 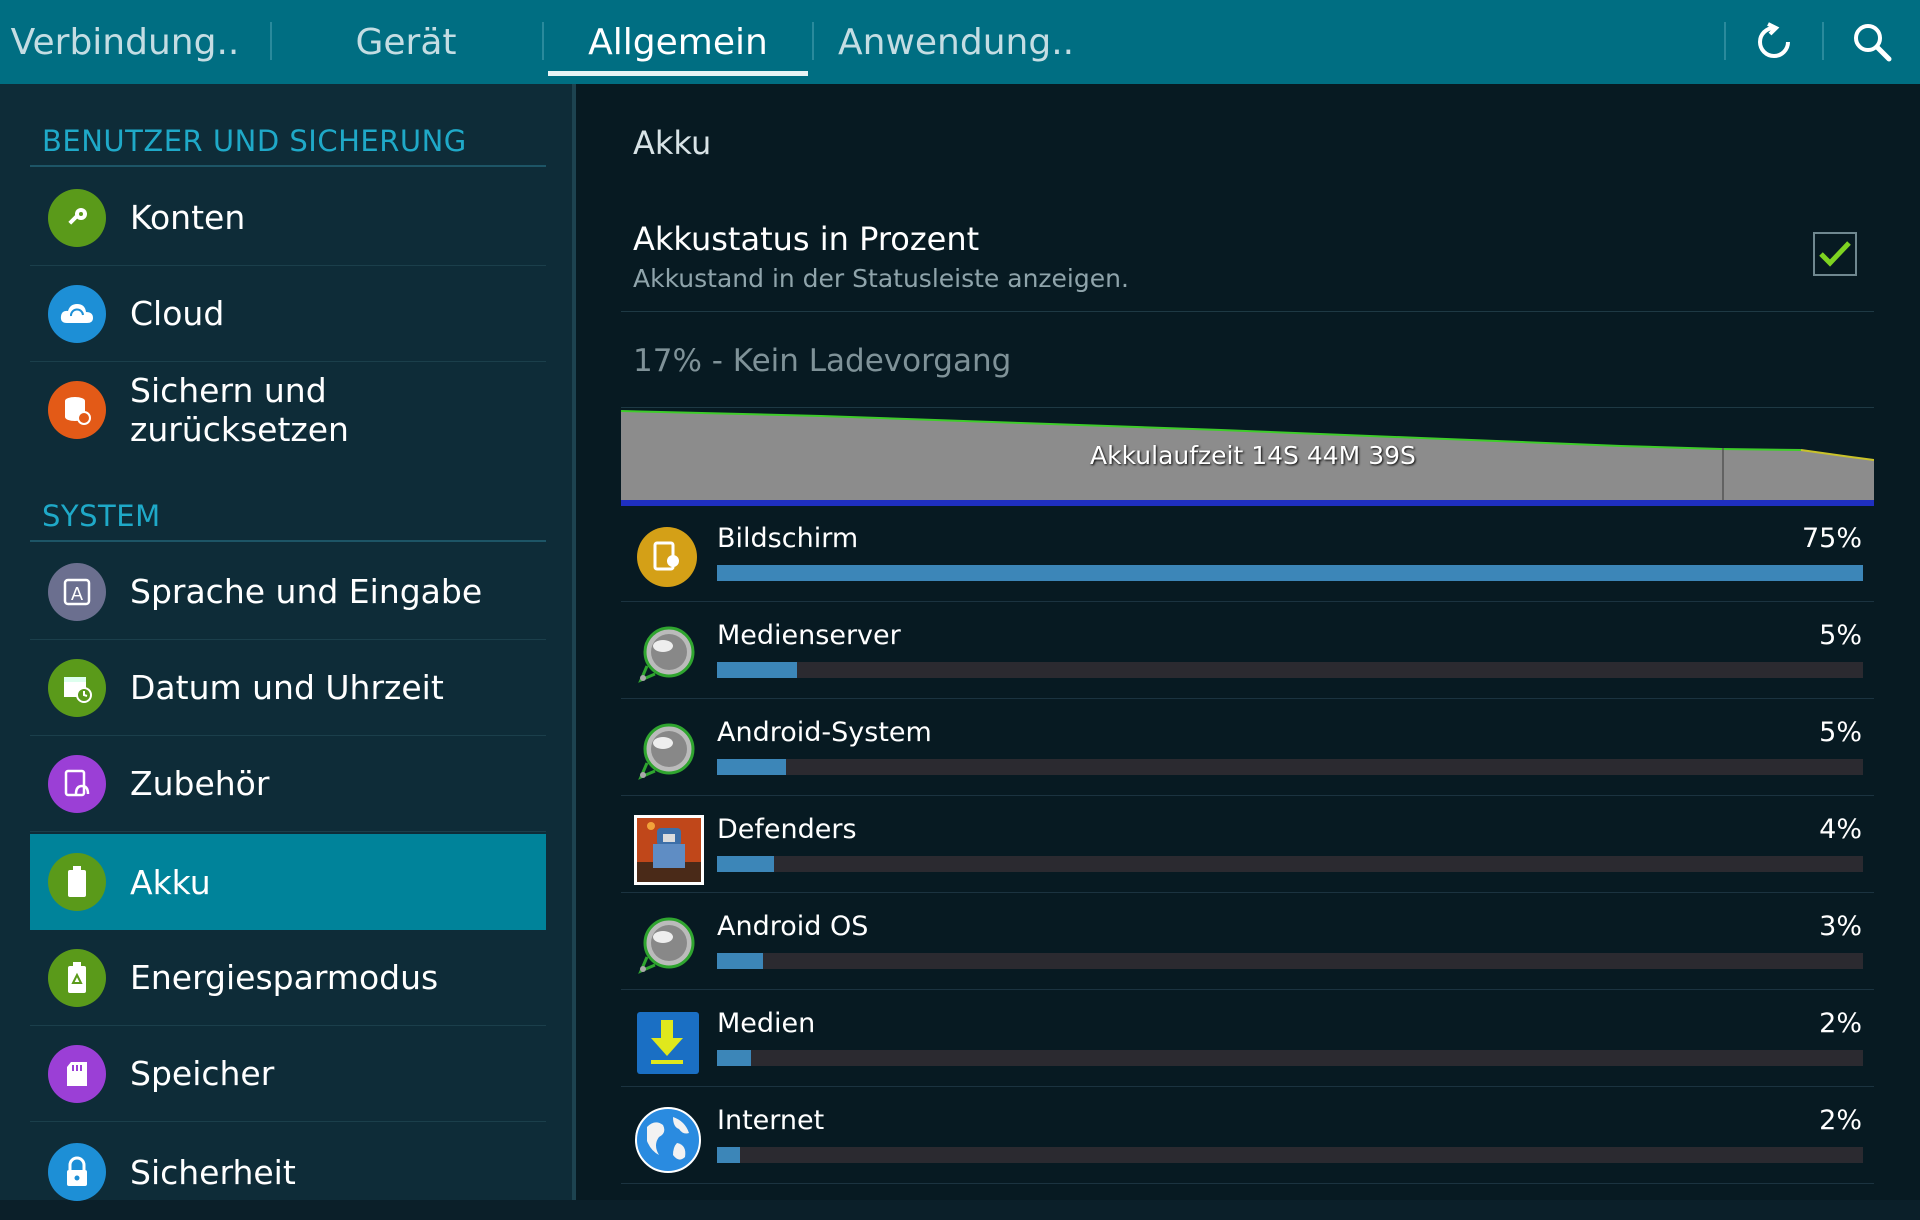 I want to click on language-icon: A, so click(x=77, y=591).